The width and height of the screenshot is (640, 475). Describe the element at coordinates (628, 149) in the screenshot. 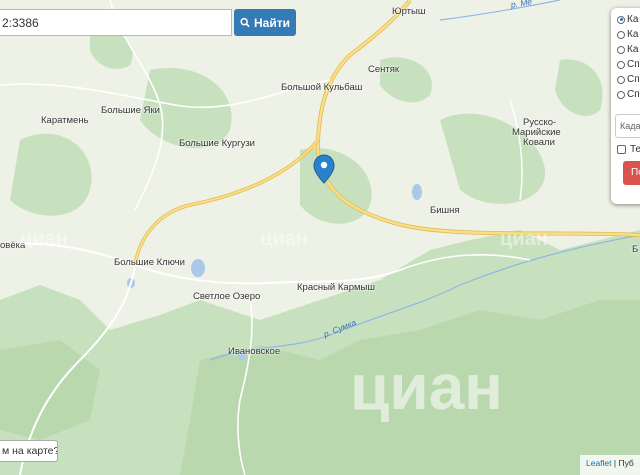

I see `territory-checkbox-row: Те` at that location.